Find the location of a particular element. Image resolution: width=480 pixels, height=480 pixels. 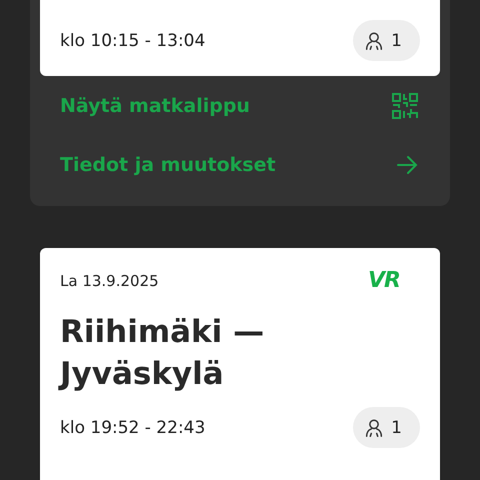

action-link: Näytä matkalippu is located at coordinates (240, 105).